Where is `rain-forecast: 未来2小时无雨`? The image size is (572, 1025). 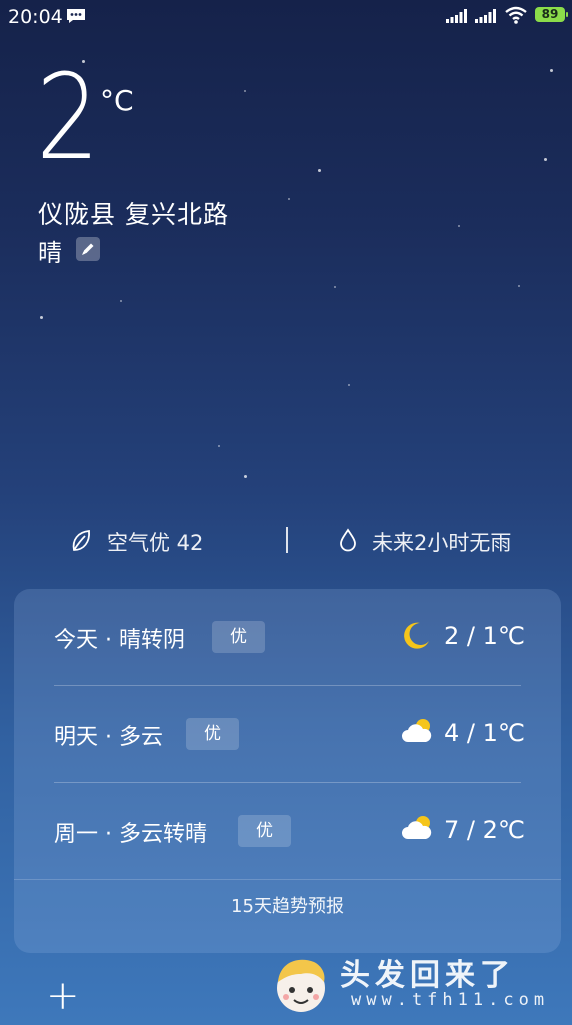
rain-forecast: 未来2小时无雨 is located at coordinates (441, 542).